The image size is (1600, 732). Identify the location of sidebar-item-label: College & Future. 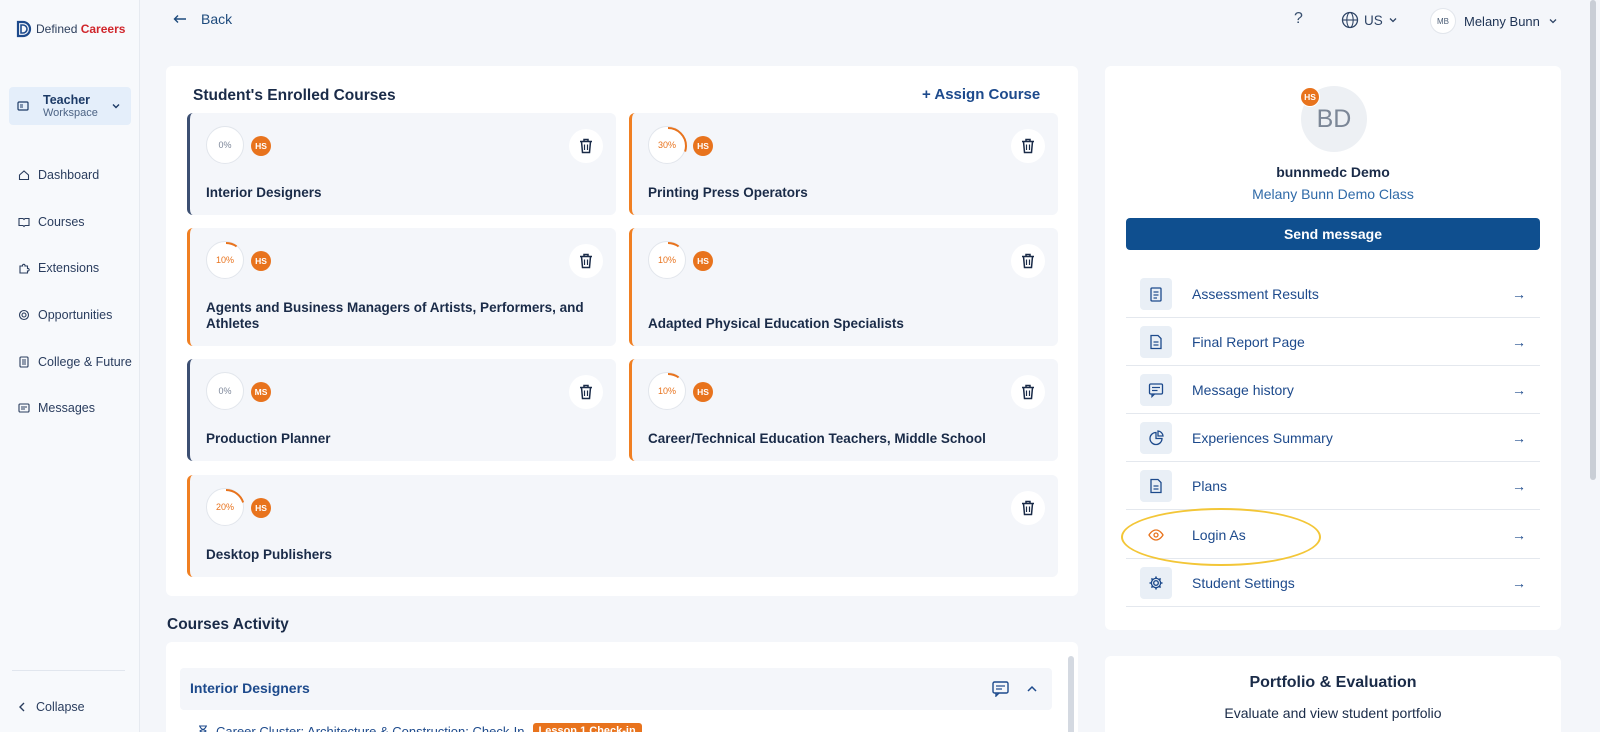
(85, 361).